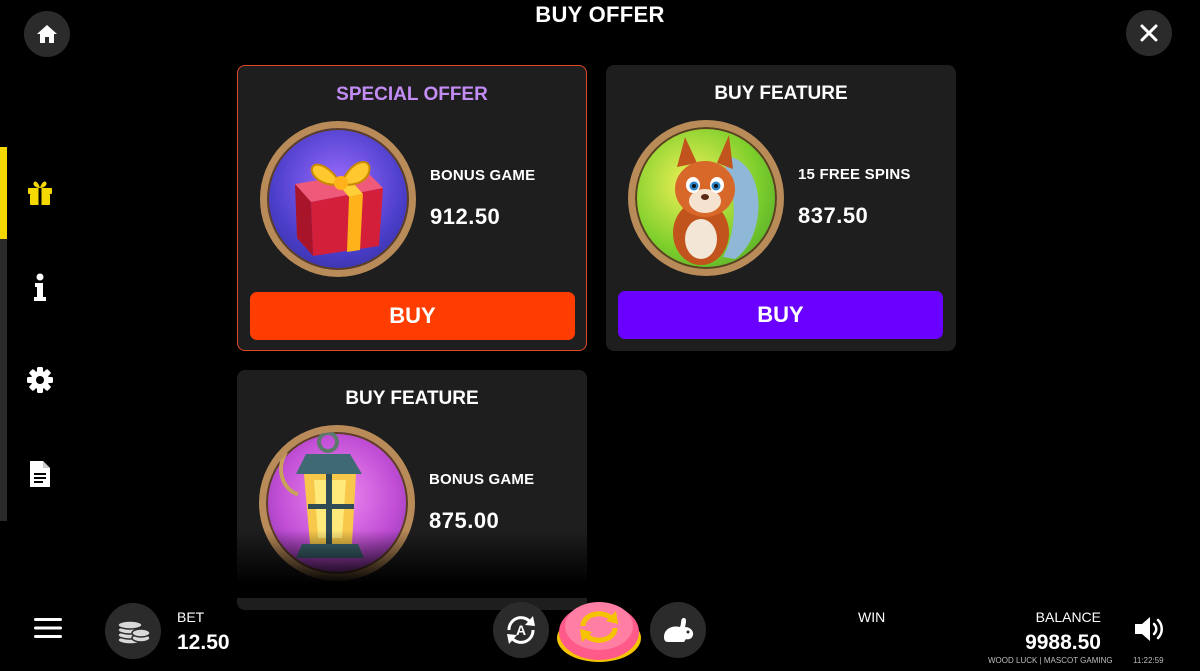 This screenshot has width=1200, height=671. What do you see at coordinates (1050, 660) in the screenshot?
I see `game-credit: WOOD LUCK | MASCOT GAMING` at bounding box center [1050, 660].